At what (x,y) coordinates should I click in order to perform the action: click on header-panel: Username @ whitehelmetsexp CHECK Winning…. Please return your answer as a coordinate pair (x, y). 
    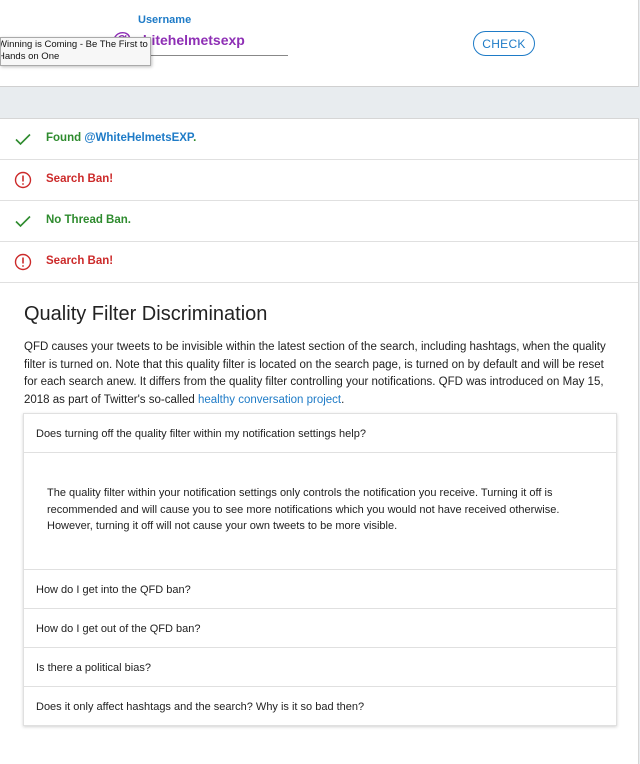
    Looking at the image, I should click on (319, 43).